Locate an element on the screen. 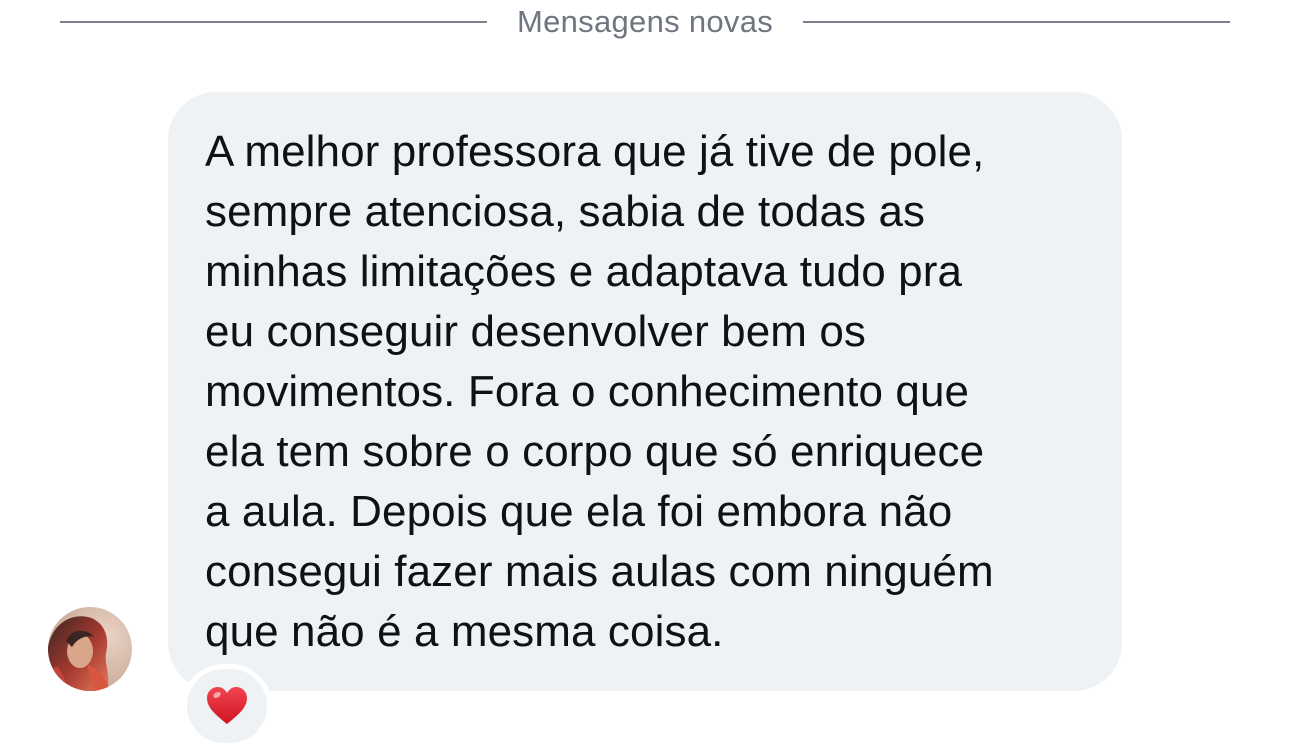 This screenshot has width=1290, height=748. heart-icon is located at coordinates (227, 705).